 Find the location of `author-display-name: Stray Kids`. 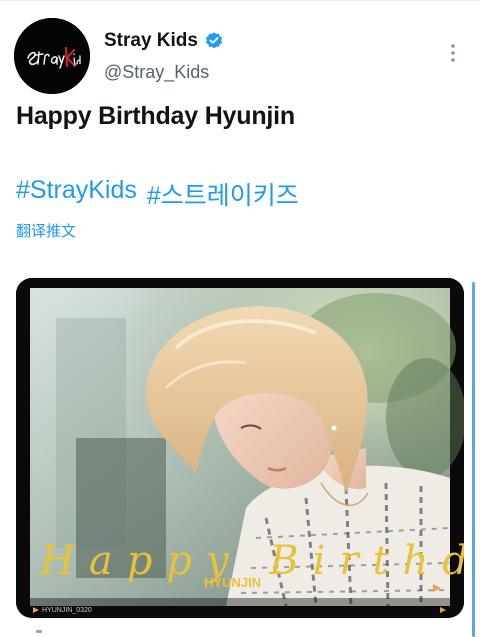

author-display-name: Stray Kids is located at coordinates (151, 41).